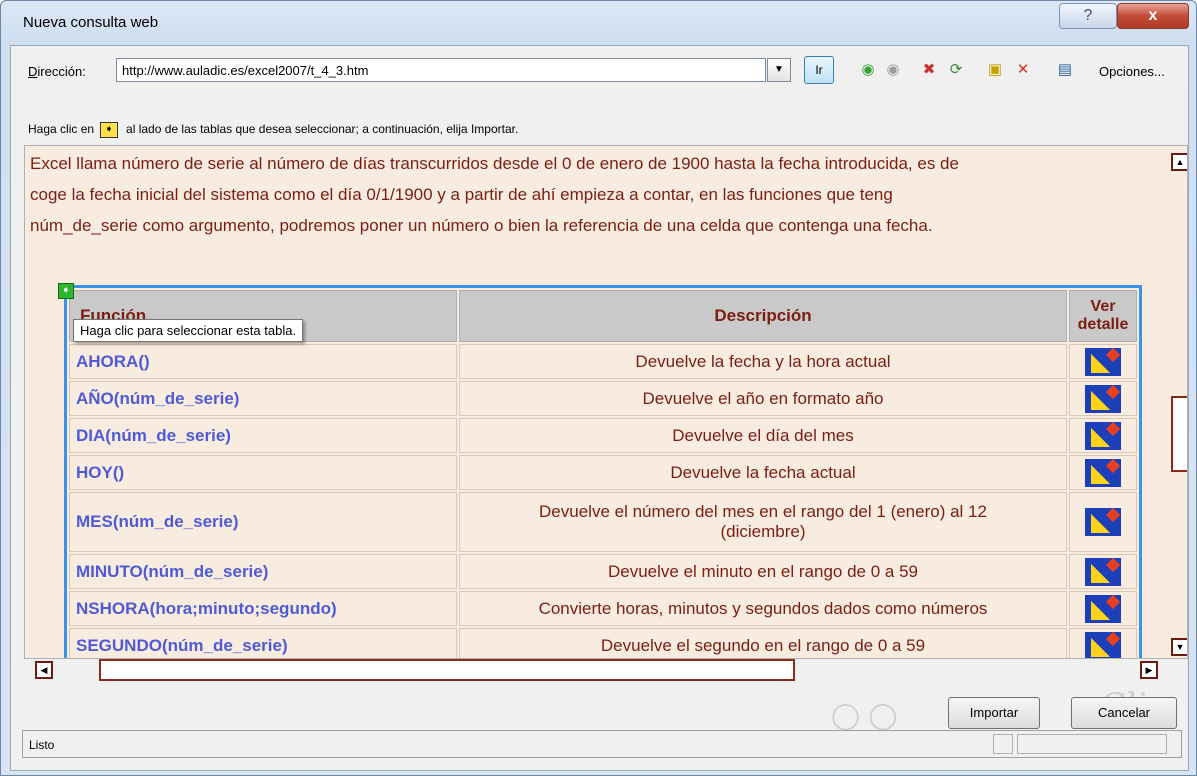 The width and height of the screenshot is (1197, 776). I want to click on header-ver-detalle: Ver detalle, so click(1103, 316).